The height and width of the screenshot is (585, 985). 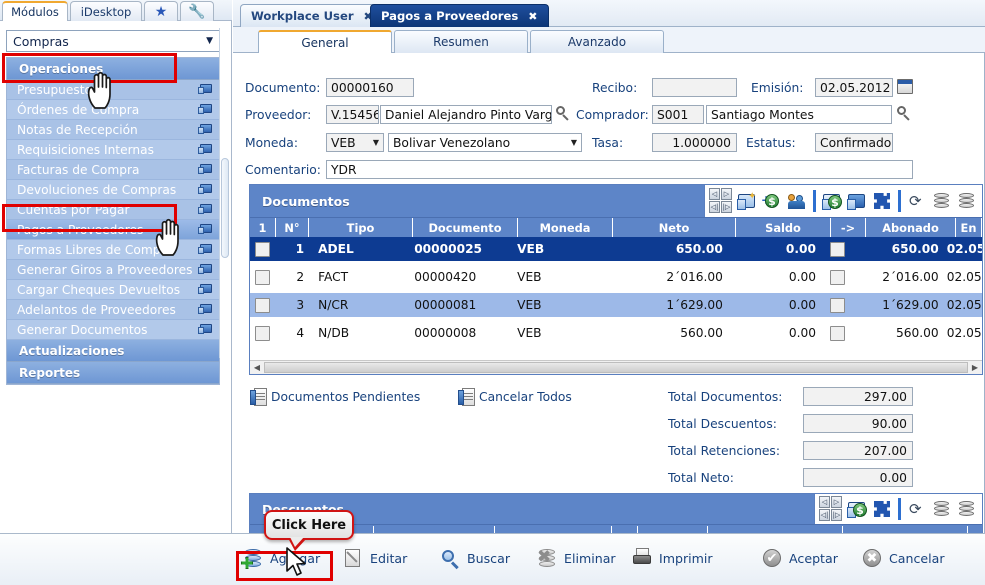 I want to click on estatus-field: Confirmado, so click(x=854, y=142).